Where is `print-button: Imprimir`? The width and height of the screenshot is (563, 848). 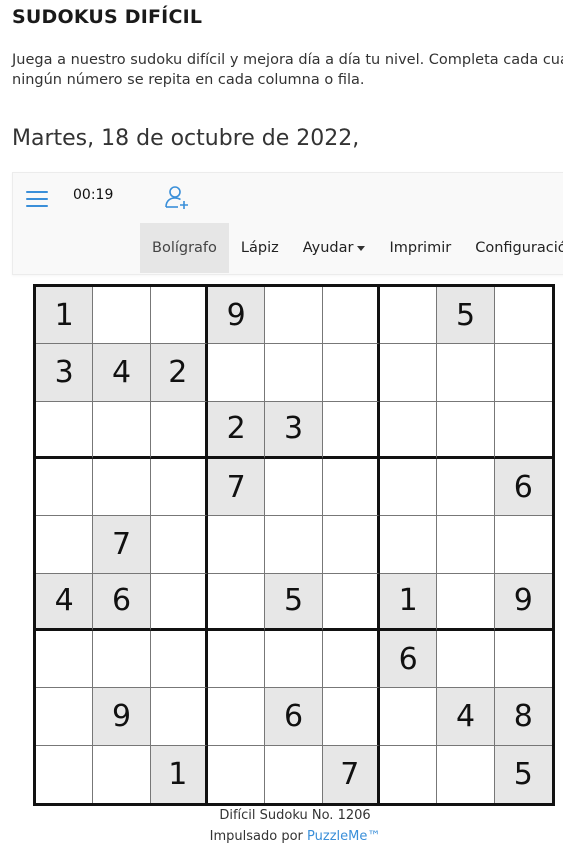
print-button: Imprimir is located at coordinates (420, 248).